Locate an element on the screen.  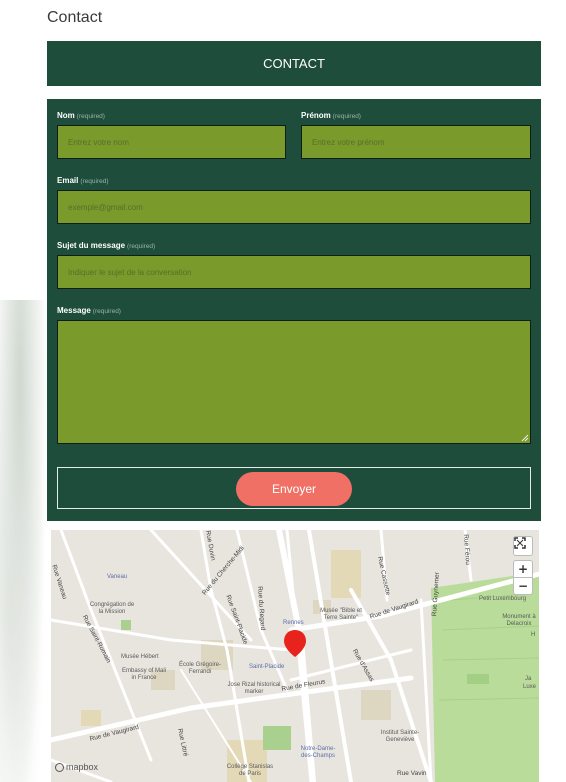
place-label: Vaneau is located at coordinates (117, 577).